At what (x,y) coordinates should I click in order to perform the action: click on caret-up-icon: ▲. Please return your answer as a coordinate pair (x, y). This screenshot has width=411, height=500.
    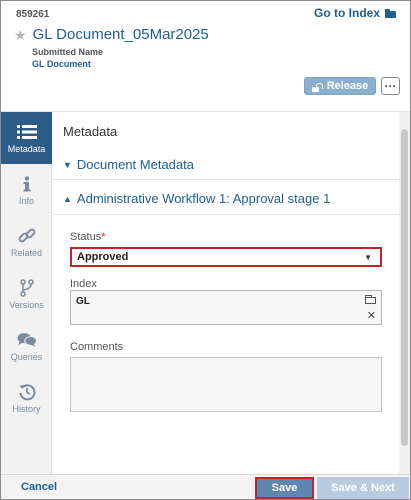
    Looking at the image, I should click on (67, 198).